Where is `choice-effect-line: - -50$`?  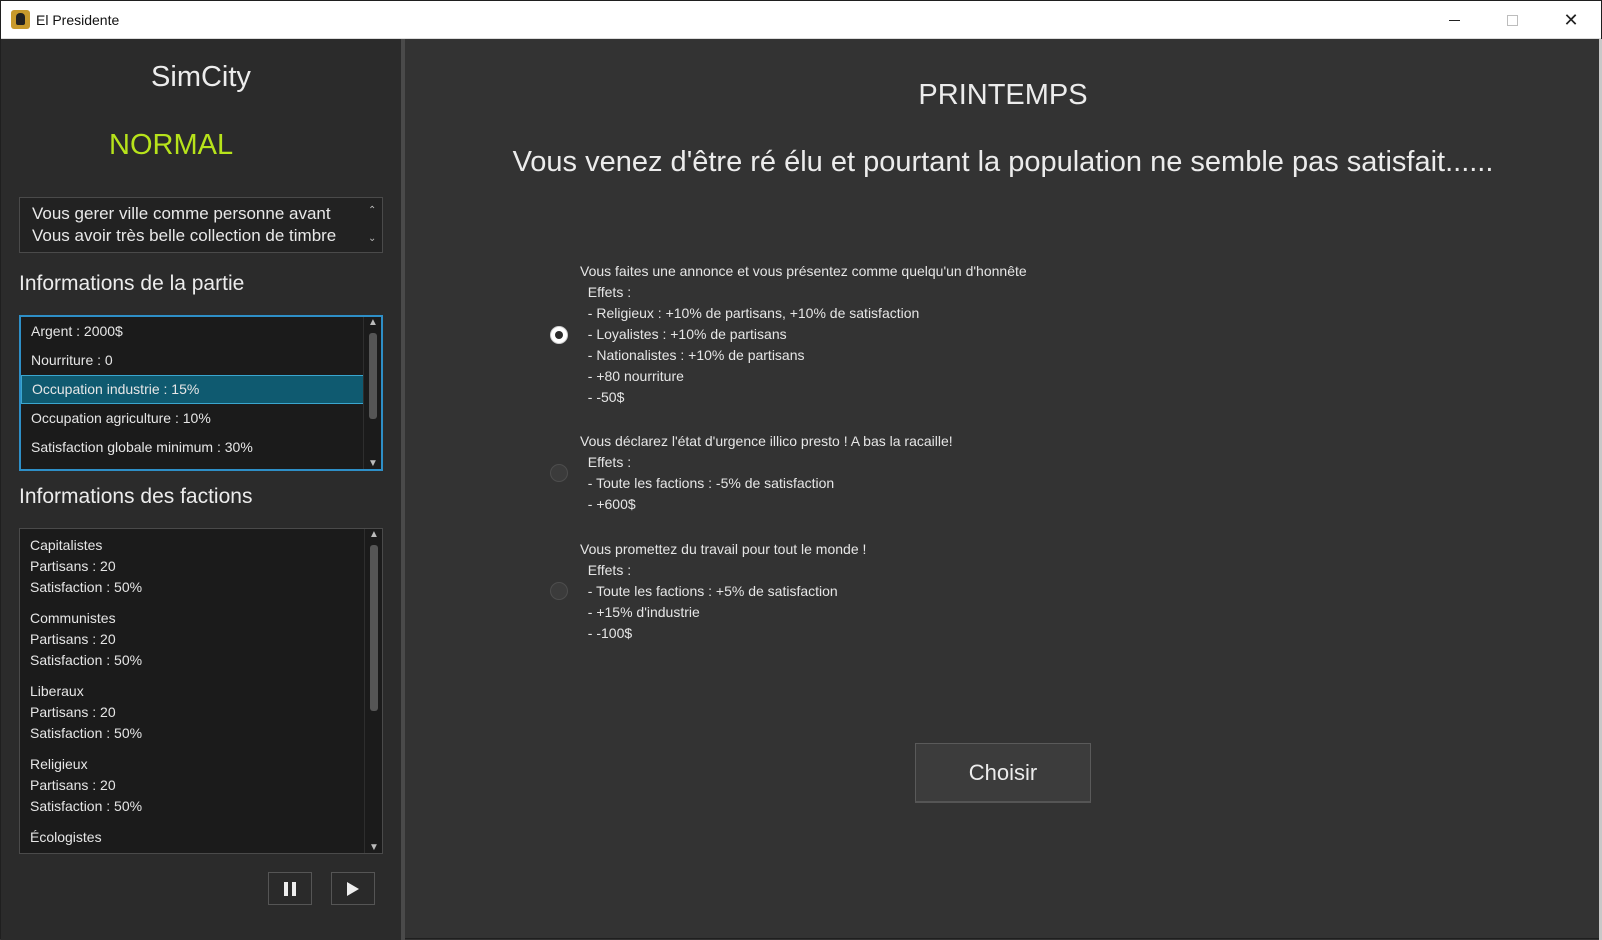
choice-effect-line: - -50$ is located at coordinates (602, 397).